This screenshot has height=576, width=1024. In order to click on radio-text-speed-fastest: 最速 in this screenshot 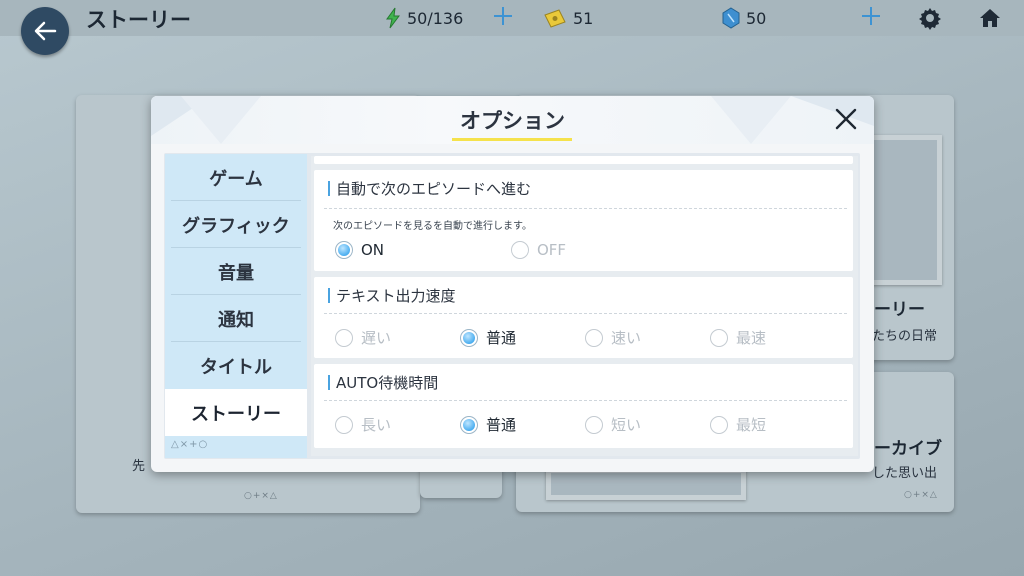, I will do `click(738, 337)`.